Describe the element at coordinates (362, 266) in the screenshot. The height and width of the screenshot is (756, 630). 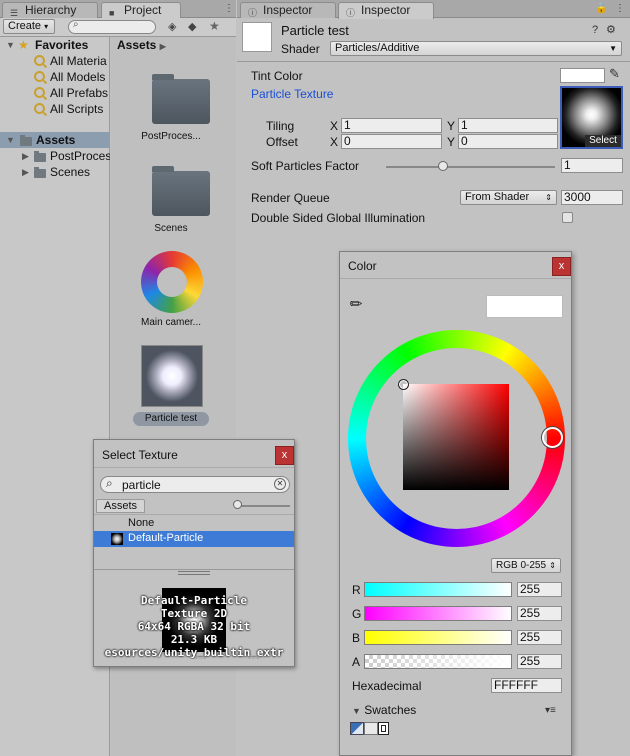
I see `color-picker-title: Color` at that location.